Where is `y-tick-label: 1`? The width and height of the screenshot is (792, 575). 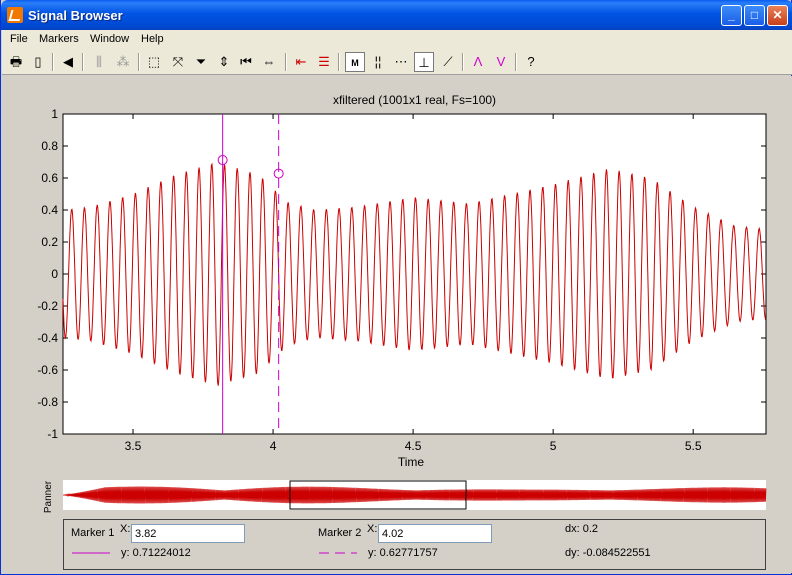 y-tick-label: 1 is located at coordinates (54, 114).